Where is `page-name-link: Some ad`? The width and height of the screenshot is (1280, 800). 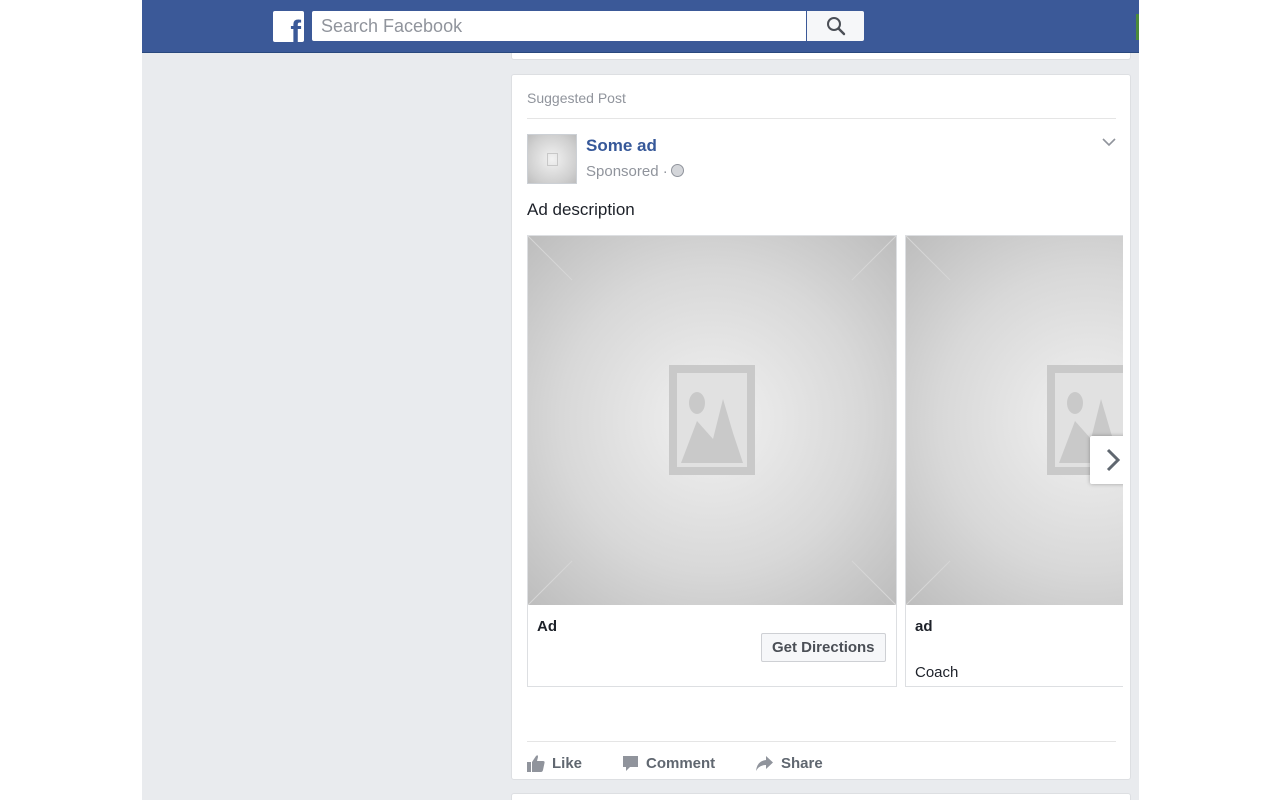 page-name-link: Some ad is located at coordinates (621, 146).